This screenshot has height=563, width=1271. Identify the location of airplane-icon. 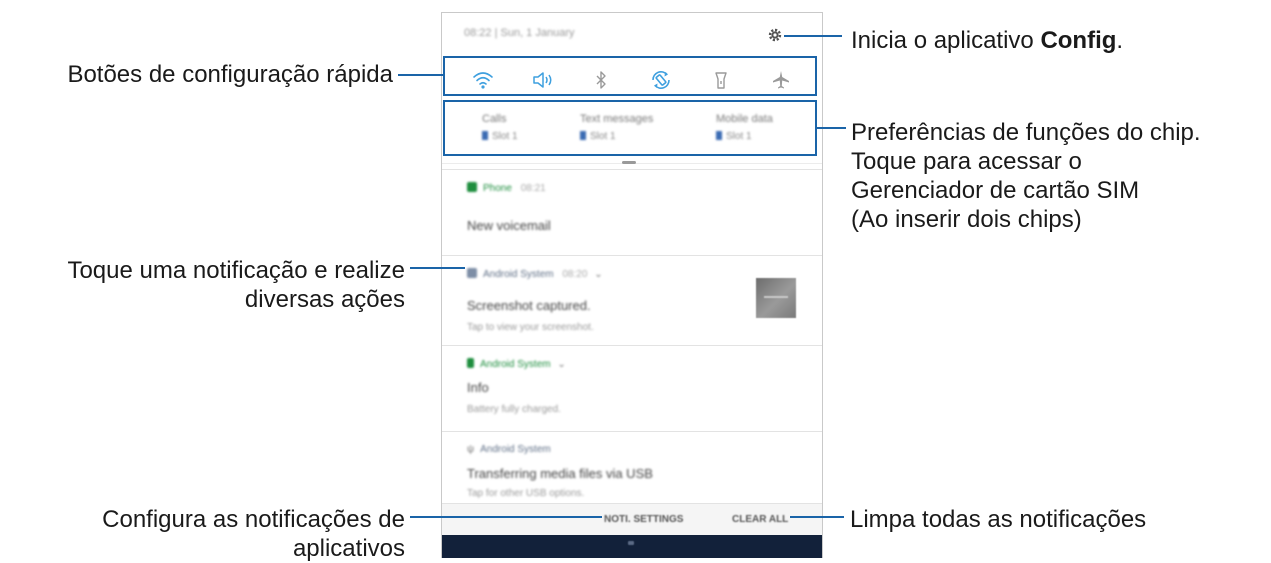
(781, 80).